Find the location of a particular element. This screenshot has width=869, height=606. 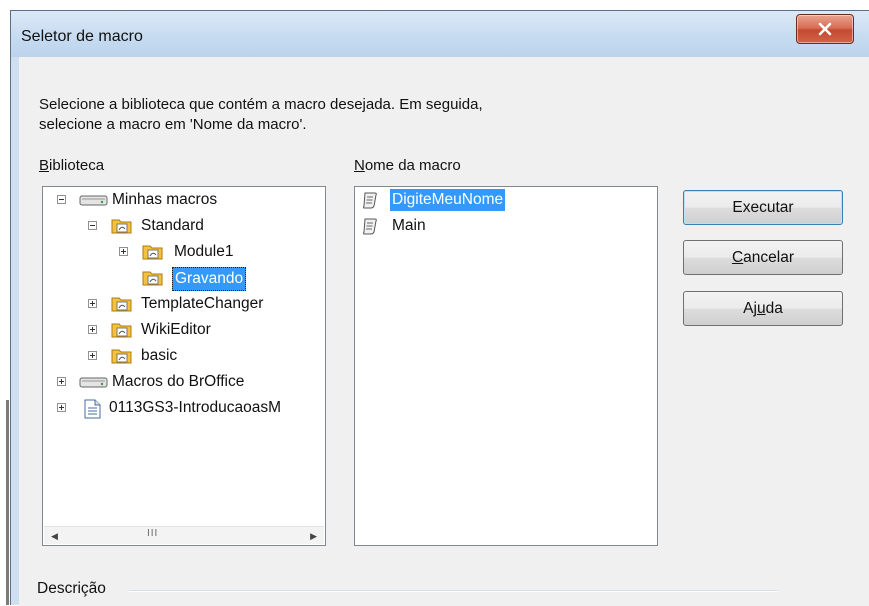

tree-item-label: TemplateChanger is located at coordinates (202, 303).